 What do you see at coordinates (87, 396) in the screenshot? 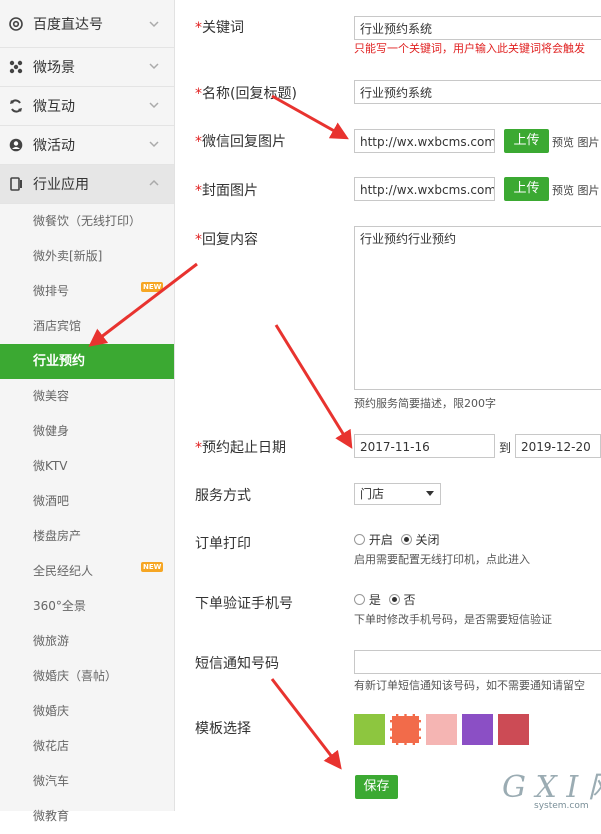
I see `sidebar-item-beauty: 微美容` at bounding box center [87, 396].